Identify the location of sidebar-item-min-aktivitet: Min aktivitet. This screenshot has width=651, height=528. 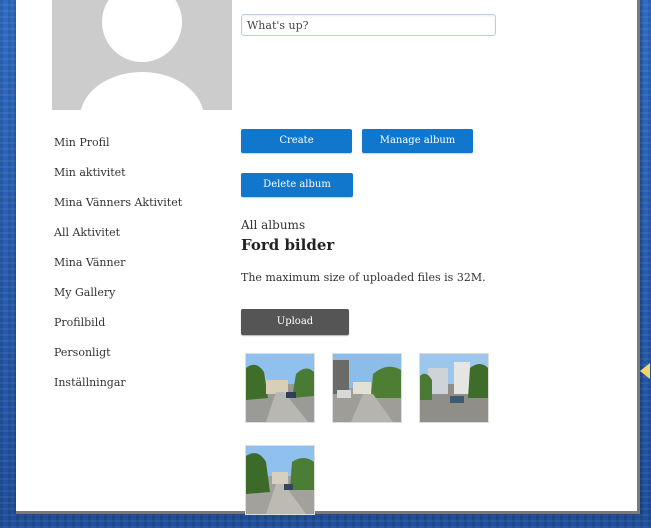
(139, 180).